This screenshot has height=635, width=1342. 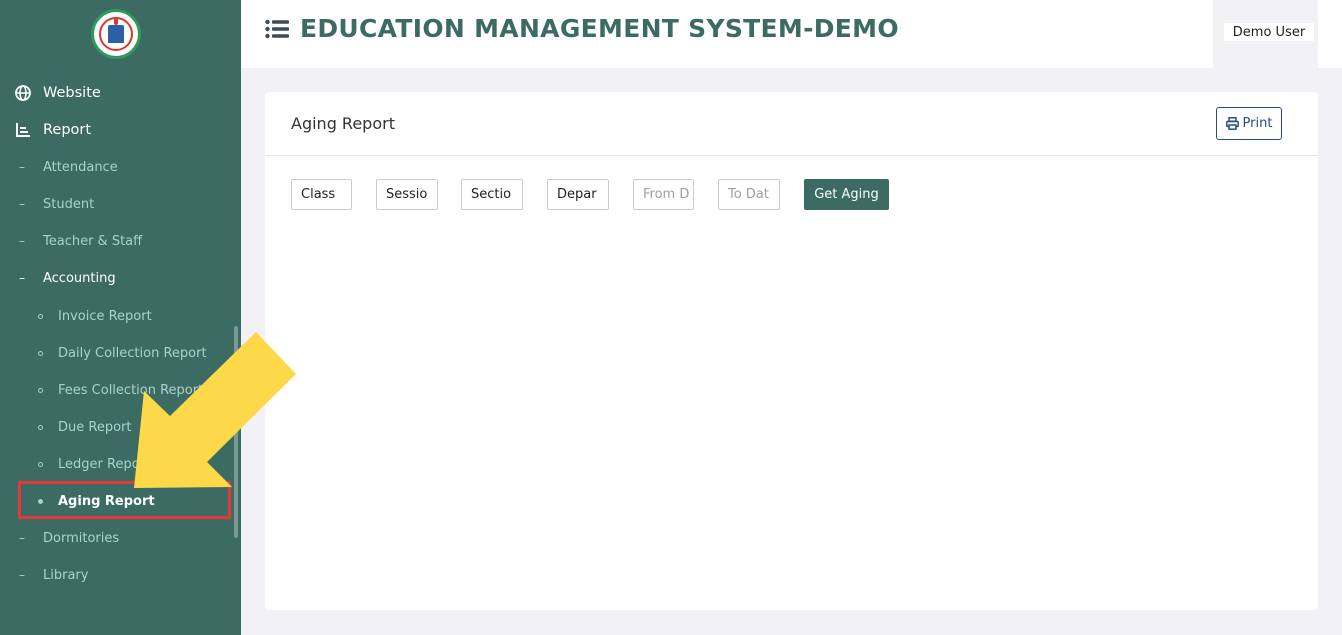 What do you see at coordinates (116, 34) in the screenshot?
I see `school-logo` at bounding box center [116, 34].